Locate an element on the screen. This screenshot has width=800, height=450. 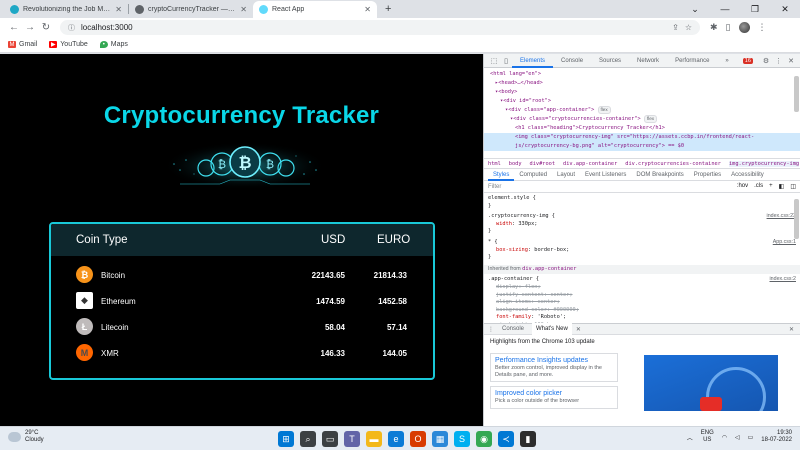
browser-tab: cryptoCurrencyTracker — CCBP ✕ is located at coordinates (191, 9).